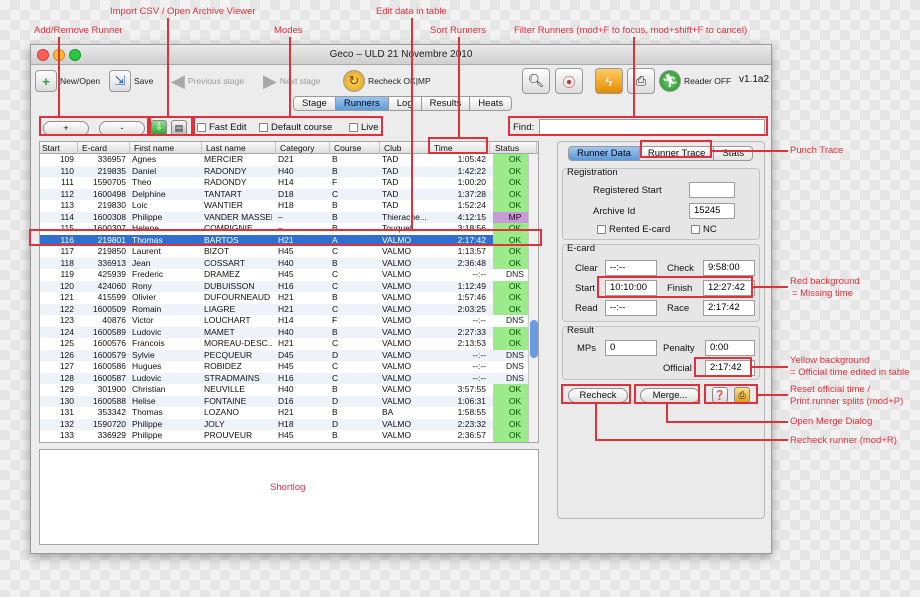 Image resolution: width=920 pixels, height=597 pixels. I want to click on table-cell: A, so click(354, 241).